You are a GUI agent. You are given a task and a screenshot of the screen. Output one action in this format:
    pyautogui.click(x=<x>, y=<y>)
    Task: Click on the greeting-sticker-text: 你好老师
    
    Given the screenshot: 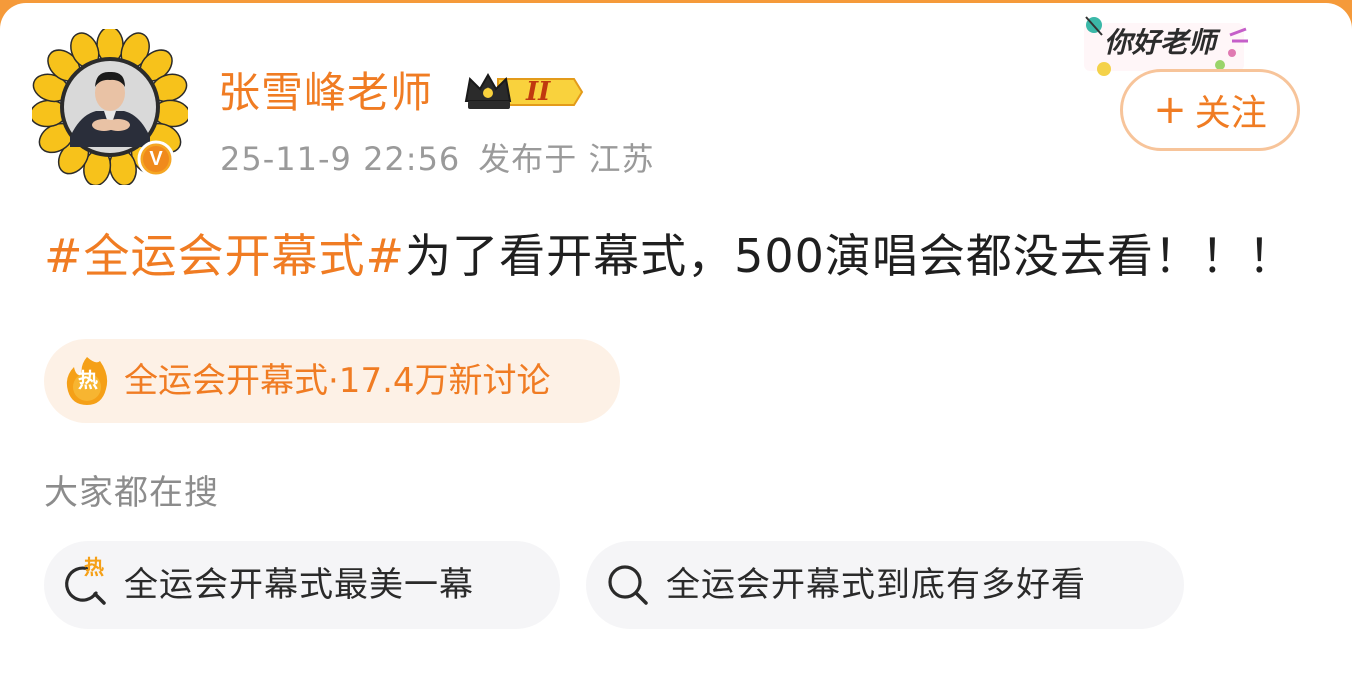 What is the action you would take?
    pyautogui.click(x=1160, y=42)
    